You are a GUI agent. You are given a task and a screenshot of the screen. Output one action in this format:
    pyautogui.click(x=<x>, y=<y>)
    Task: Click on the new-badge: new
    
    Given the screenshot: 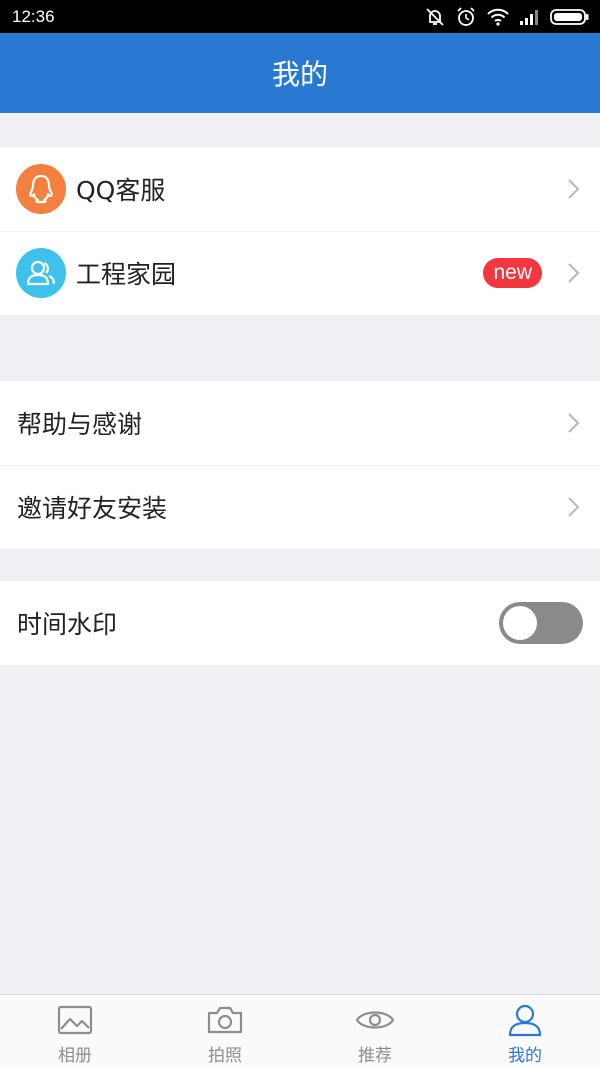 What is the action you would take?
    pyautogui.click(x=512, y=273)
    